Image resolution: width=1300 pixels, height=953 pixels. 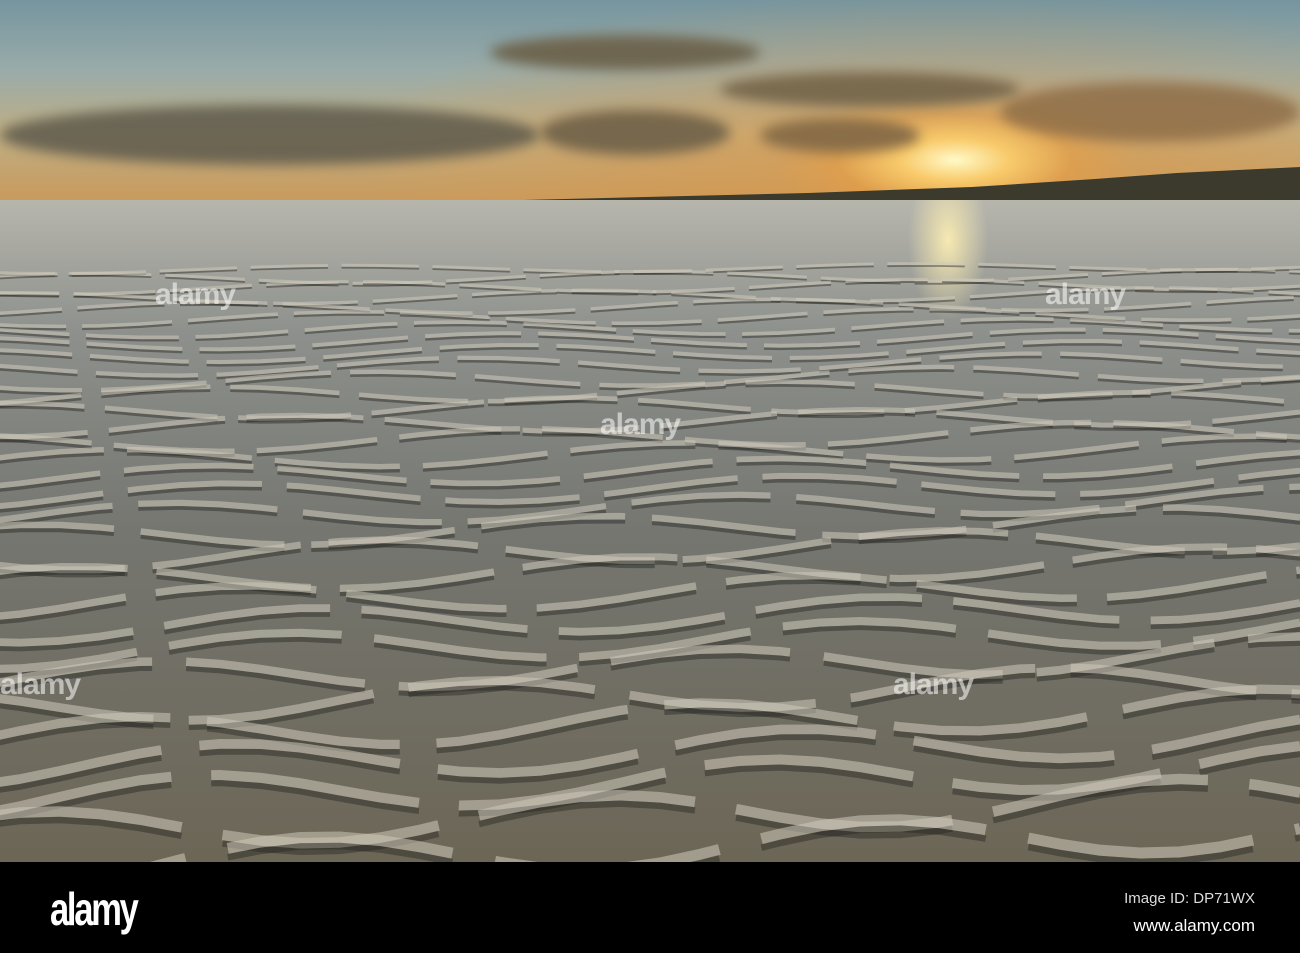 I want to click on image-id: Image ID: DP71WX, so click(x=1189, y=898).